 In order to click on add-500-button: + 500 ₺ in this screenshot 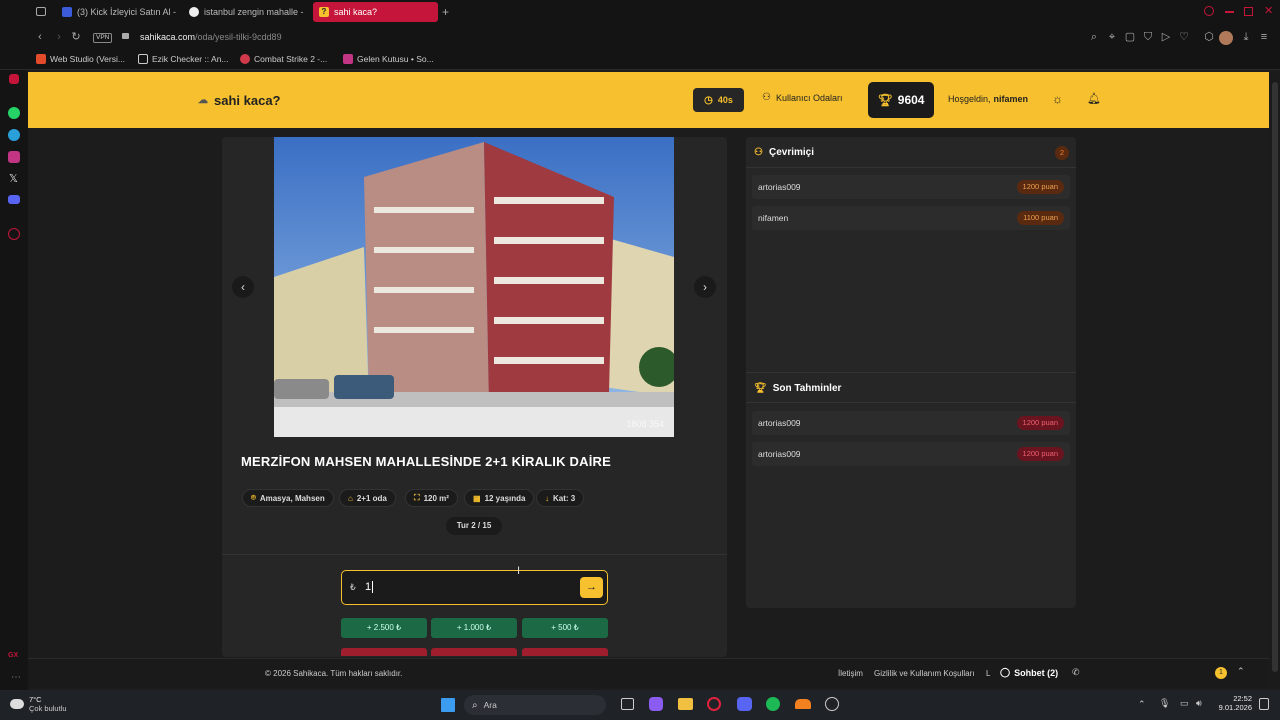, I will do `click(565, 628)`.